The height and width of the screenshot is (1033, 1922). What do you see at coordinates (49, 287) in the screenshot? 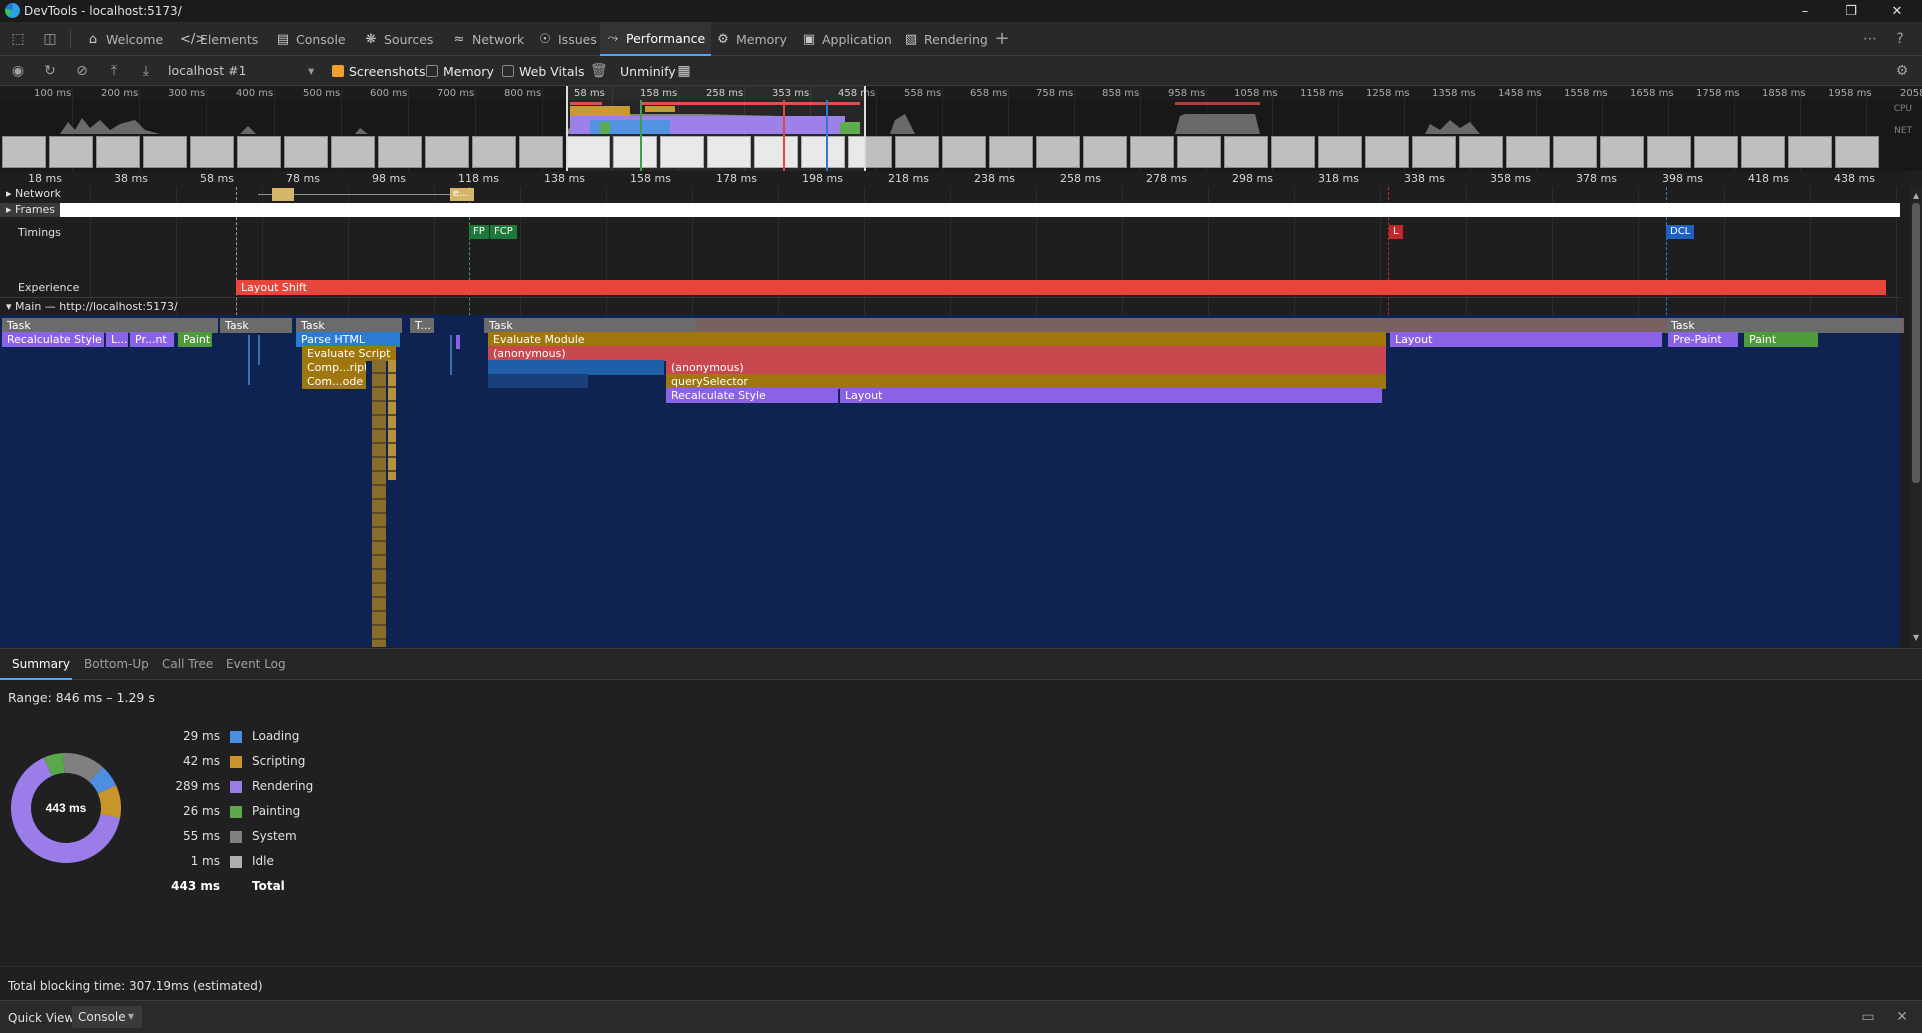
I see `experience-track-header: Experience` at bounding box center [49, 287].